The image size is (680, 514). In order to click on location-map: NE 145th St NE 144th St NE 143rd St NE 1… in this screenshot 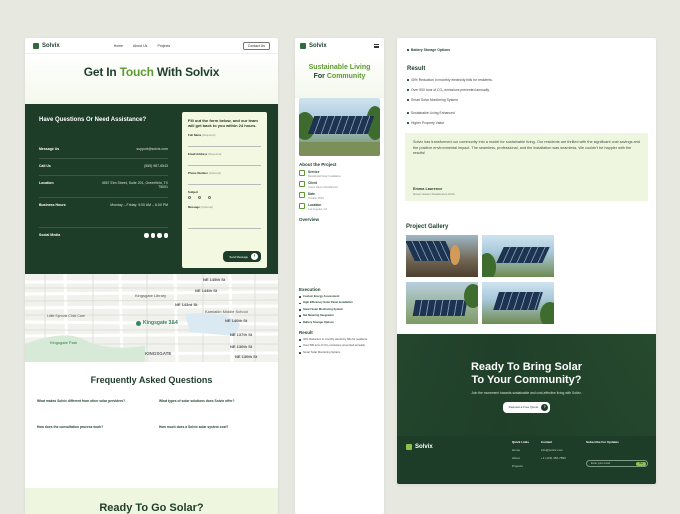, I will do `click(151, 318)`.